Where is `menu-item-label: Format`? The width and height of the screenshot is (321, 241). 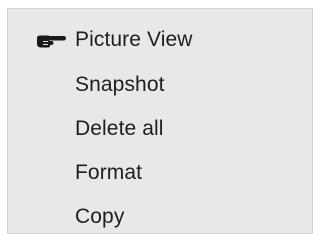
menu-item-label: Format is located at coordinates (109, 172).